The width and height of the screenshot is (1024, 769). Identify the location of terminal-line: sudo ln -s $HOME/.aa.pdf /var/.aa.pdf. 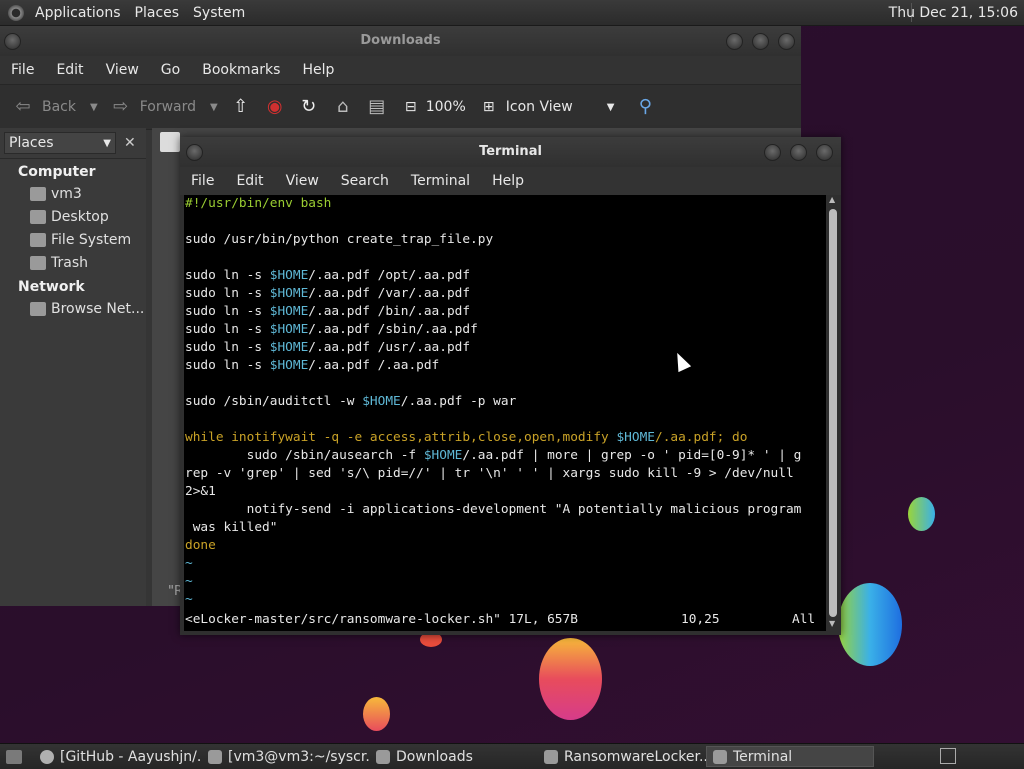
(328, 293).